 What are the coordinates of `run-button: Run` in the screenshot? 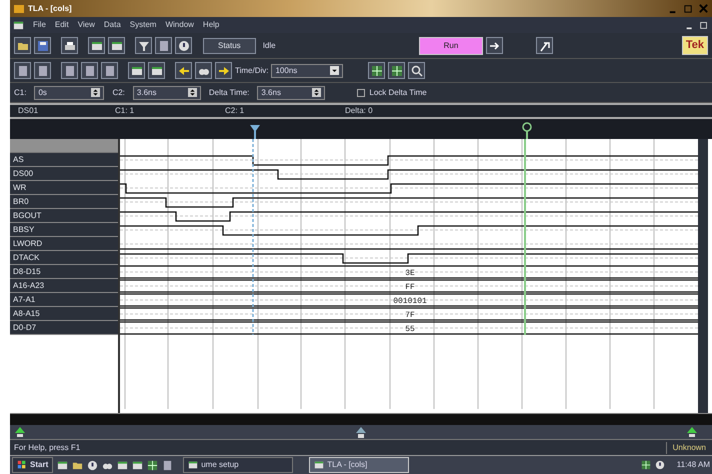 It's located at (451, 45).